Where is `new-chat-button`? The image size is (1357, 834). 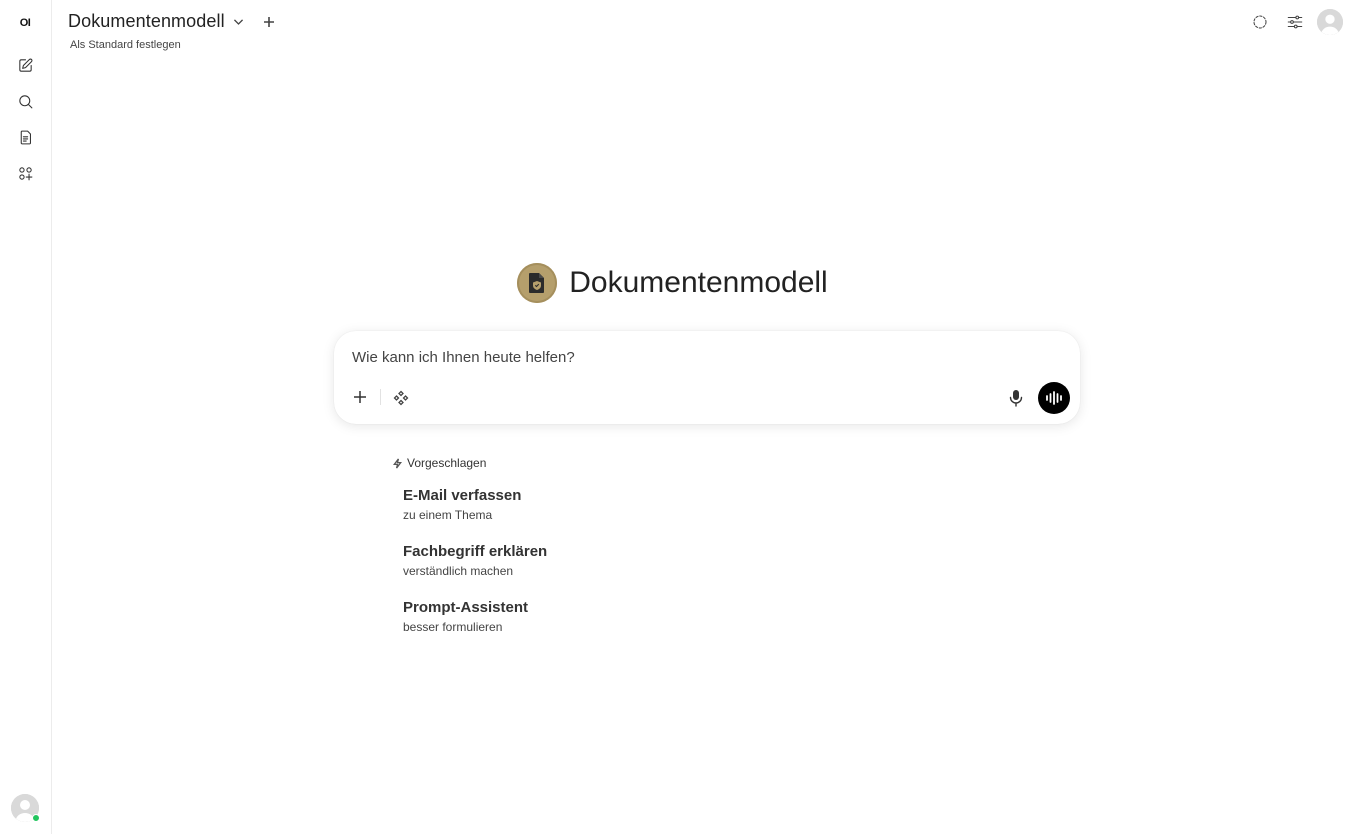 new-chat-button is located at coordinates (25, 65).